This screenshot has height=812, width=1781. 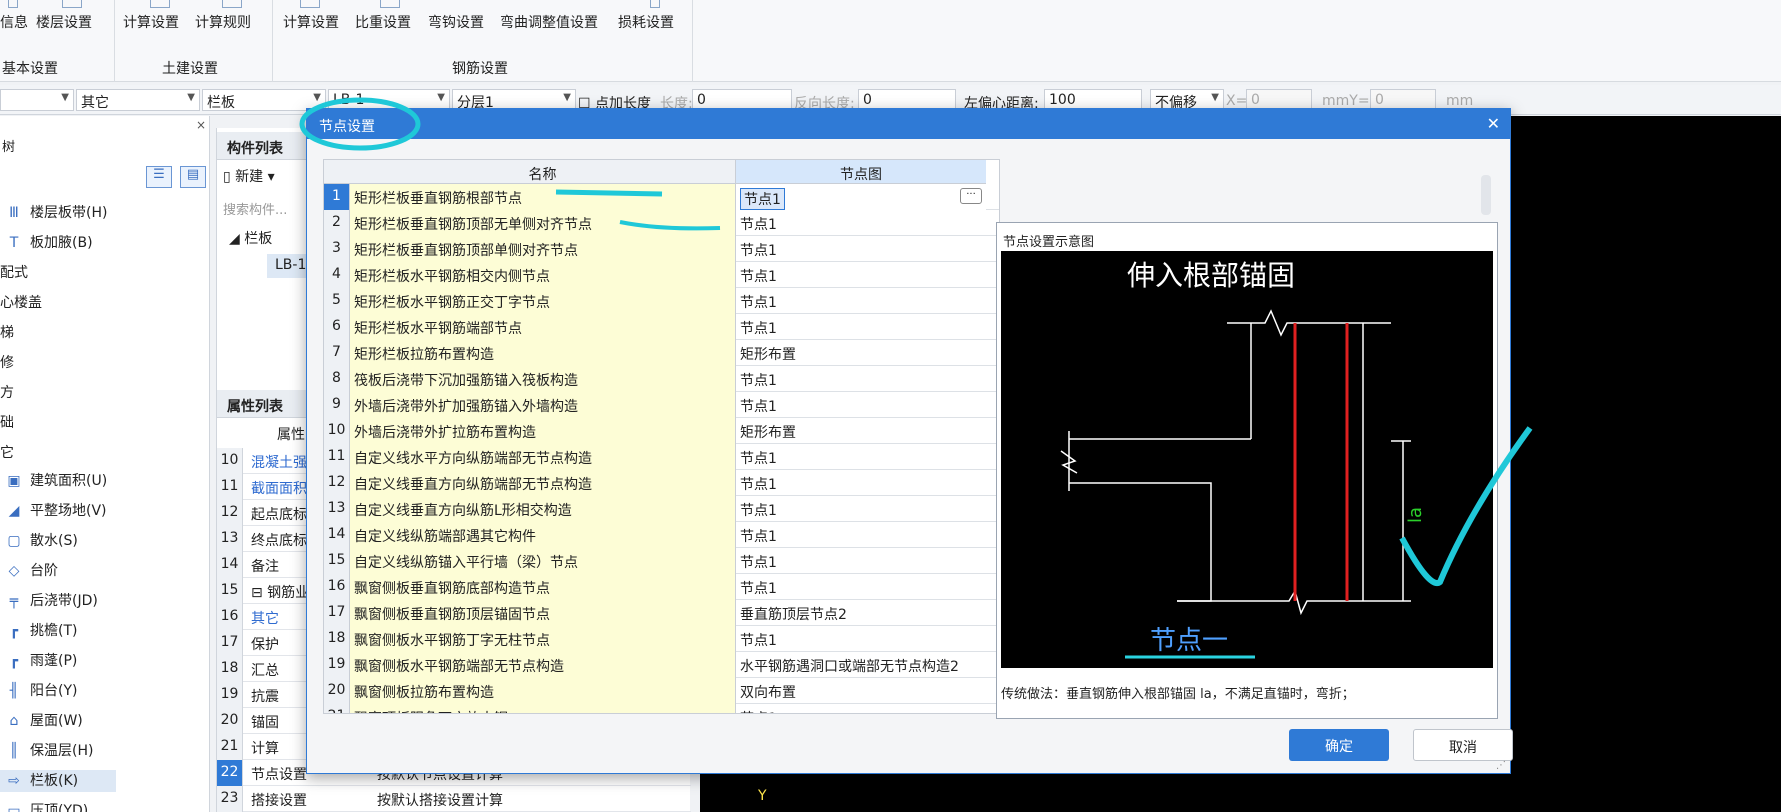 I want to click on property-value: 按默认搭接设置计算, so click(x=440, y=800).